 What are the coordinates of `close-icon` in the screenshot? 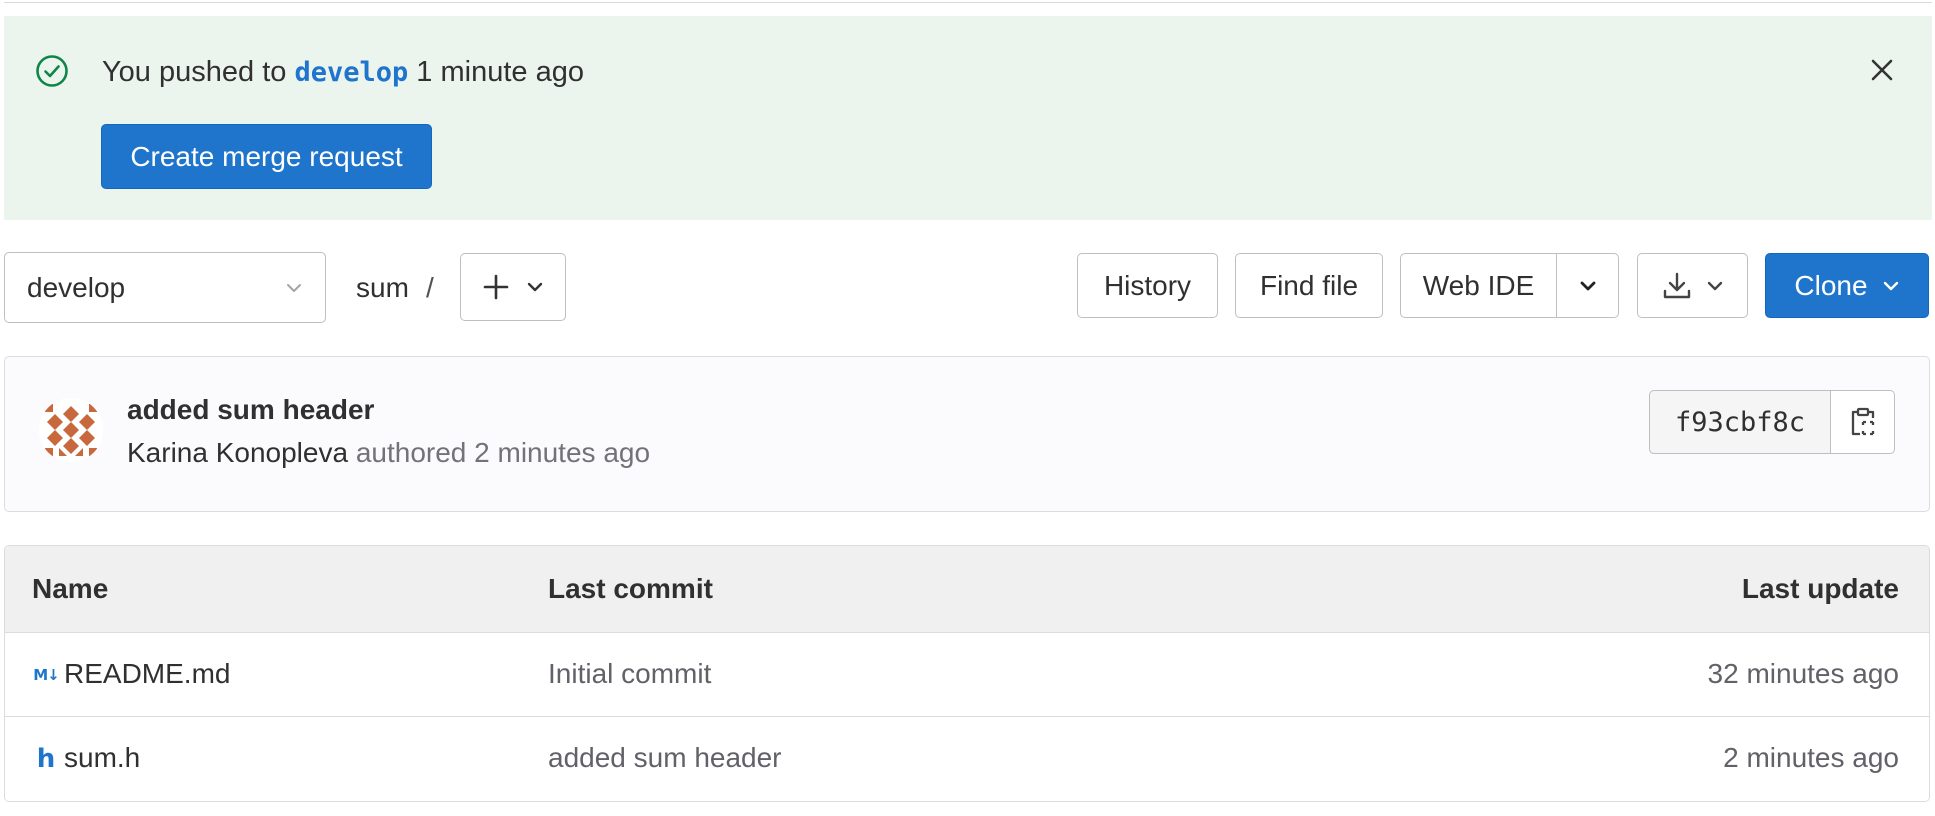 It's located at (1882, 70).